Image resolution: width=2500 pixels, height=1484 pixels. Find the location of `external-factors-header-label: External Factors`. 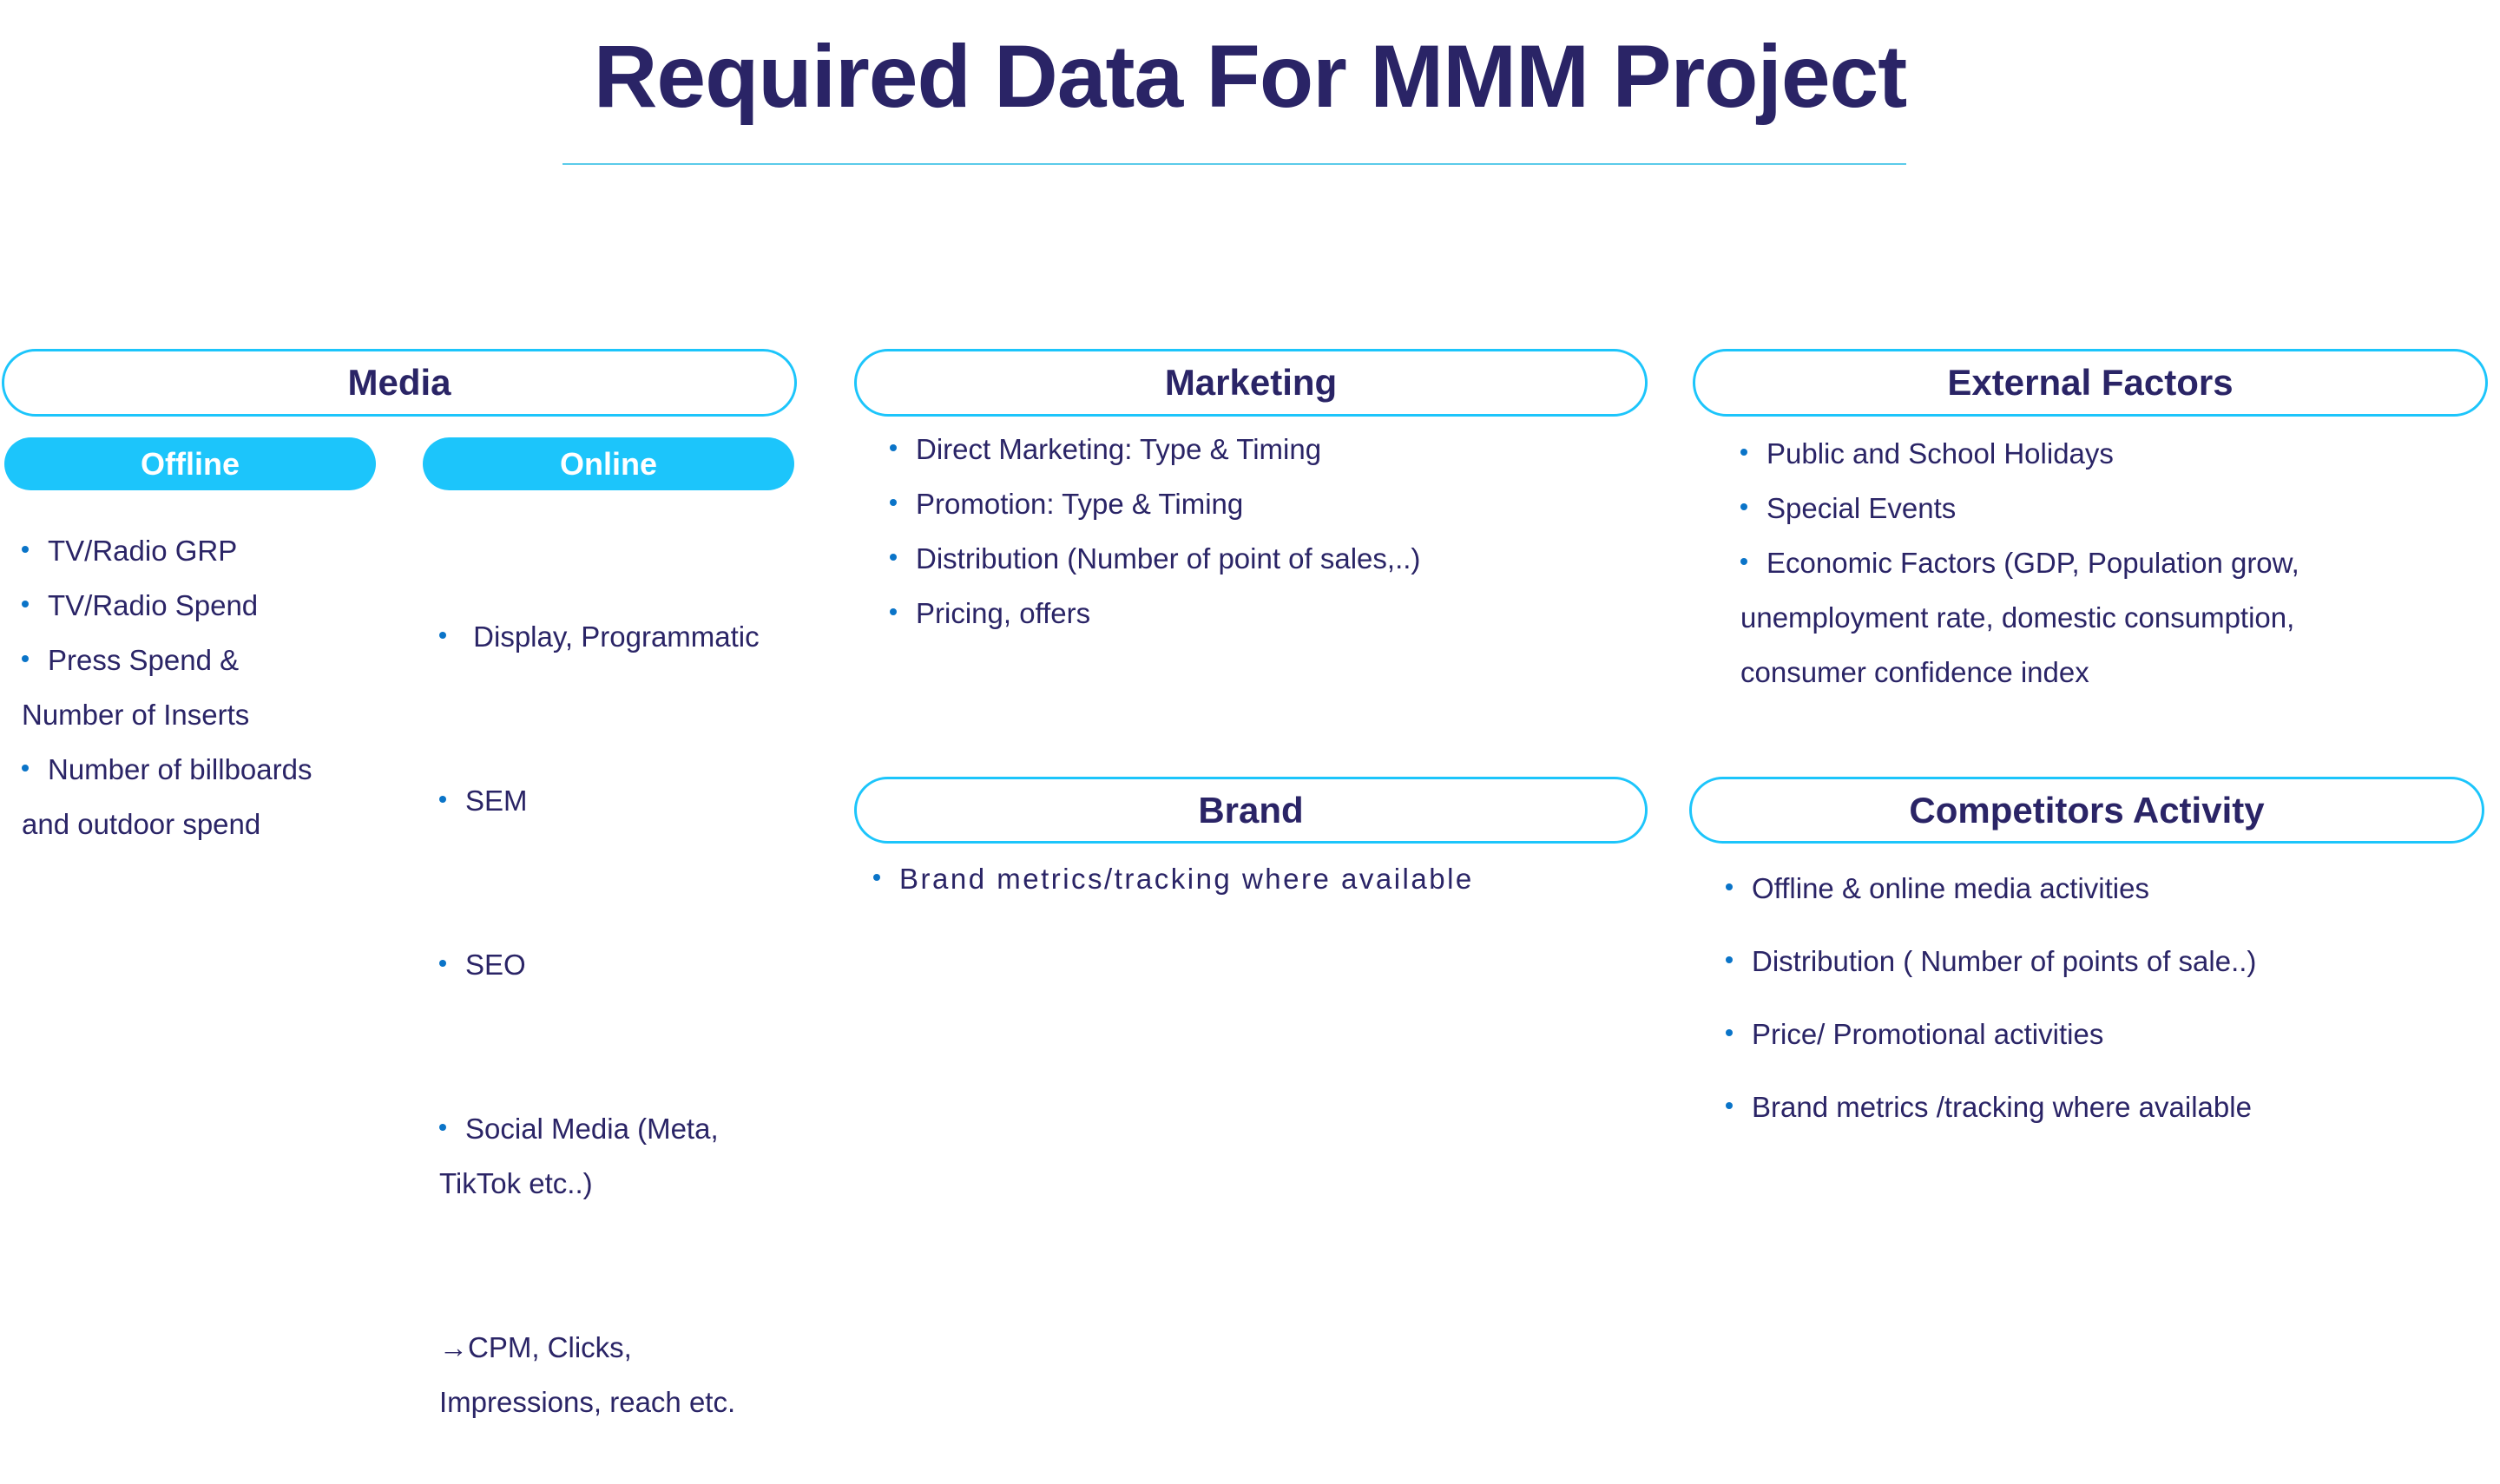

external-factors-header-label: External Factors is located at coordinates (2090, 382).